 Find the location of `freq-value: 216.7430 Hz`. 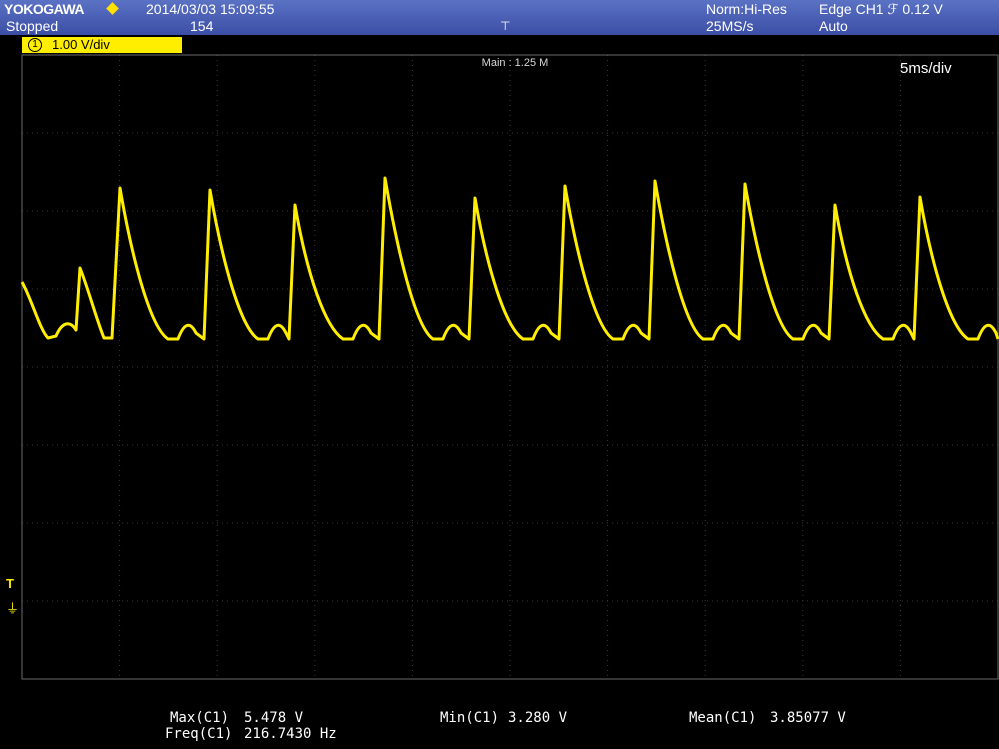

freq-value: 216.7430 Hz is located at coordinates (290, 734).